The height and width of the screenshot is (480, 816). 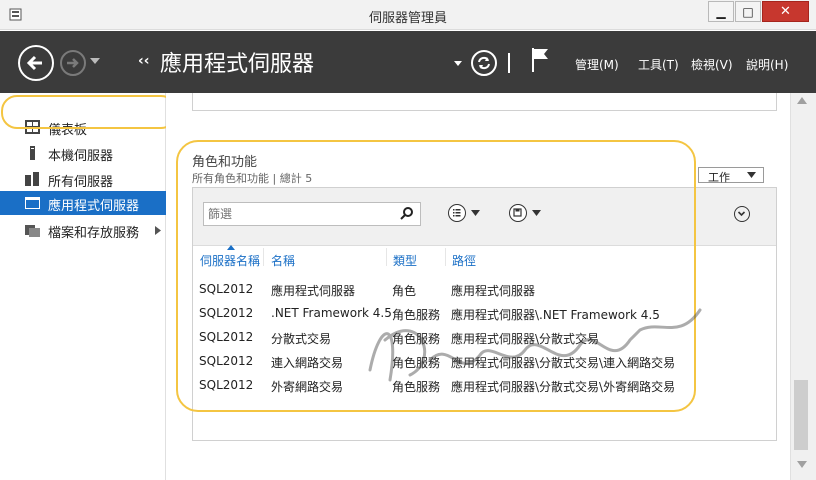 What do you see at coordinates (303, 214) in the screenshot?
I see `filter-input` at bounding box center [303, 214].